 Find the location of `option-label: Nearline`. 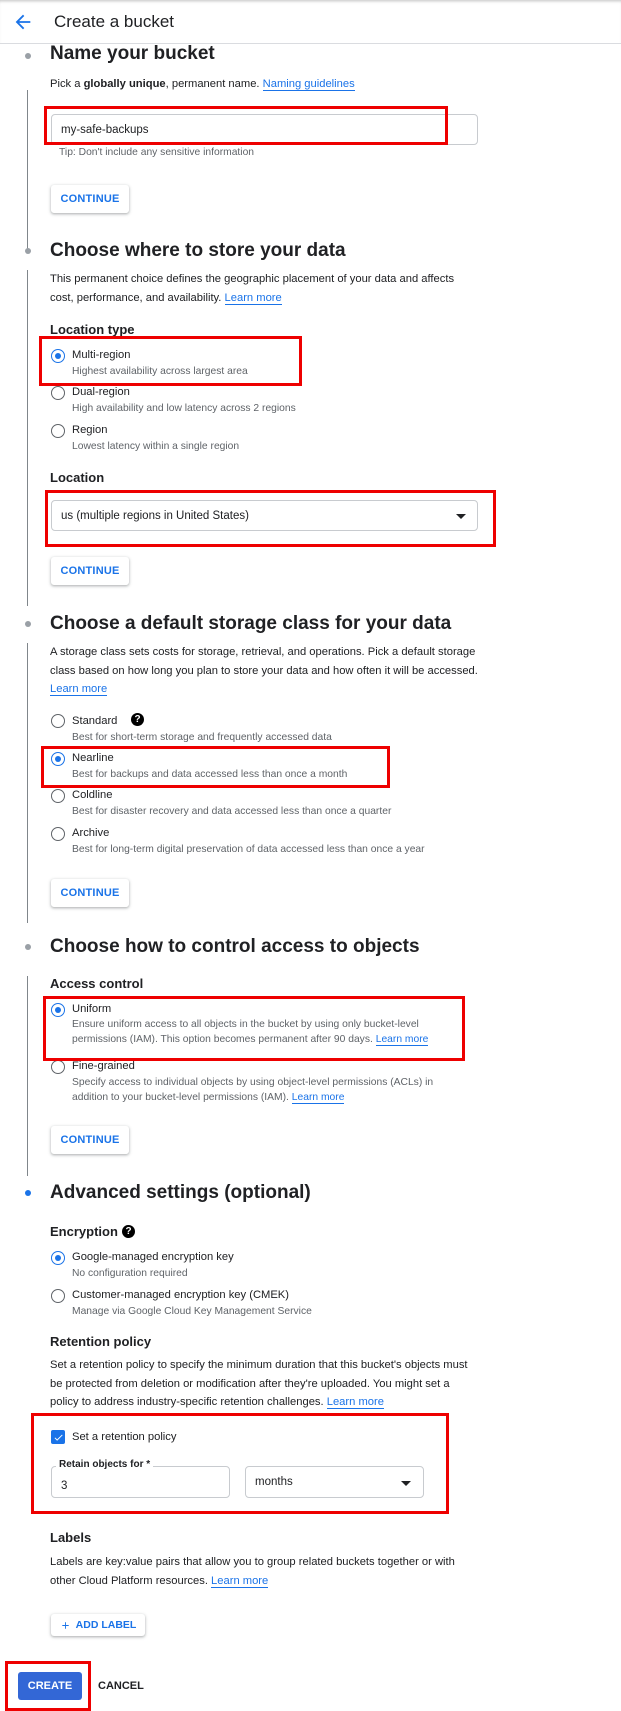

option-label: Nearline is located at coordinates (93, 758).